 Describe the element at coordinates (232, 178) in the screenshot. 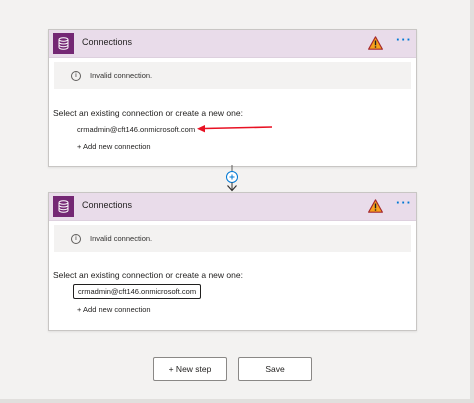

I see `add-step-icon` at that location.